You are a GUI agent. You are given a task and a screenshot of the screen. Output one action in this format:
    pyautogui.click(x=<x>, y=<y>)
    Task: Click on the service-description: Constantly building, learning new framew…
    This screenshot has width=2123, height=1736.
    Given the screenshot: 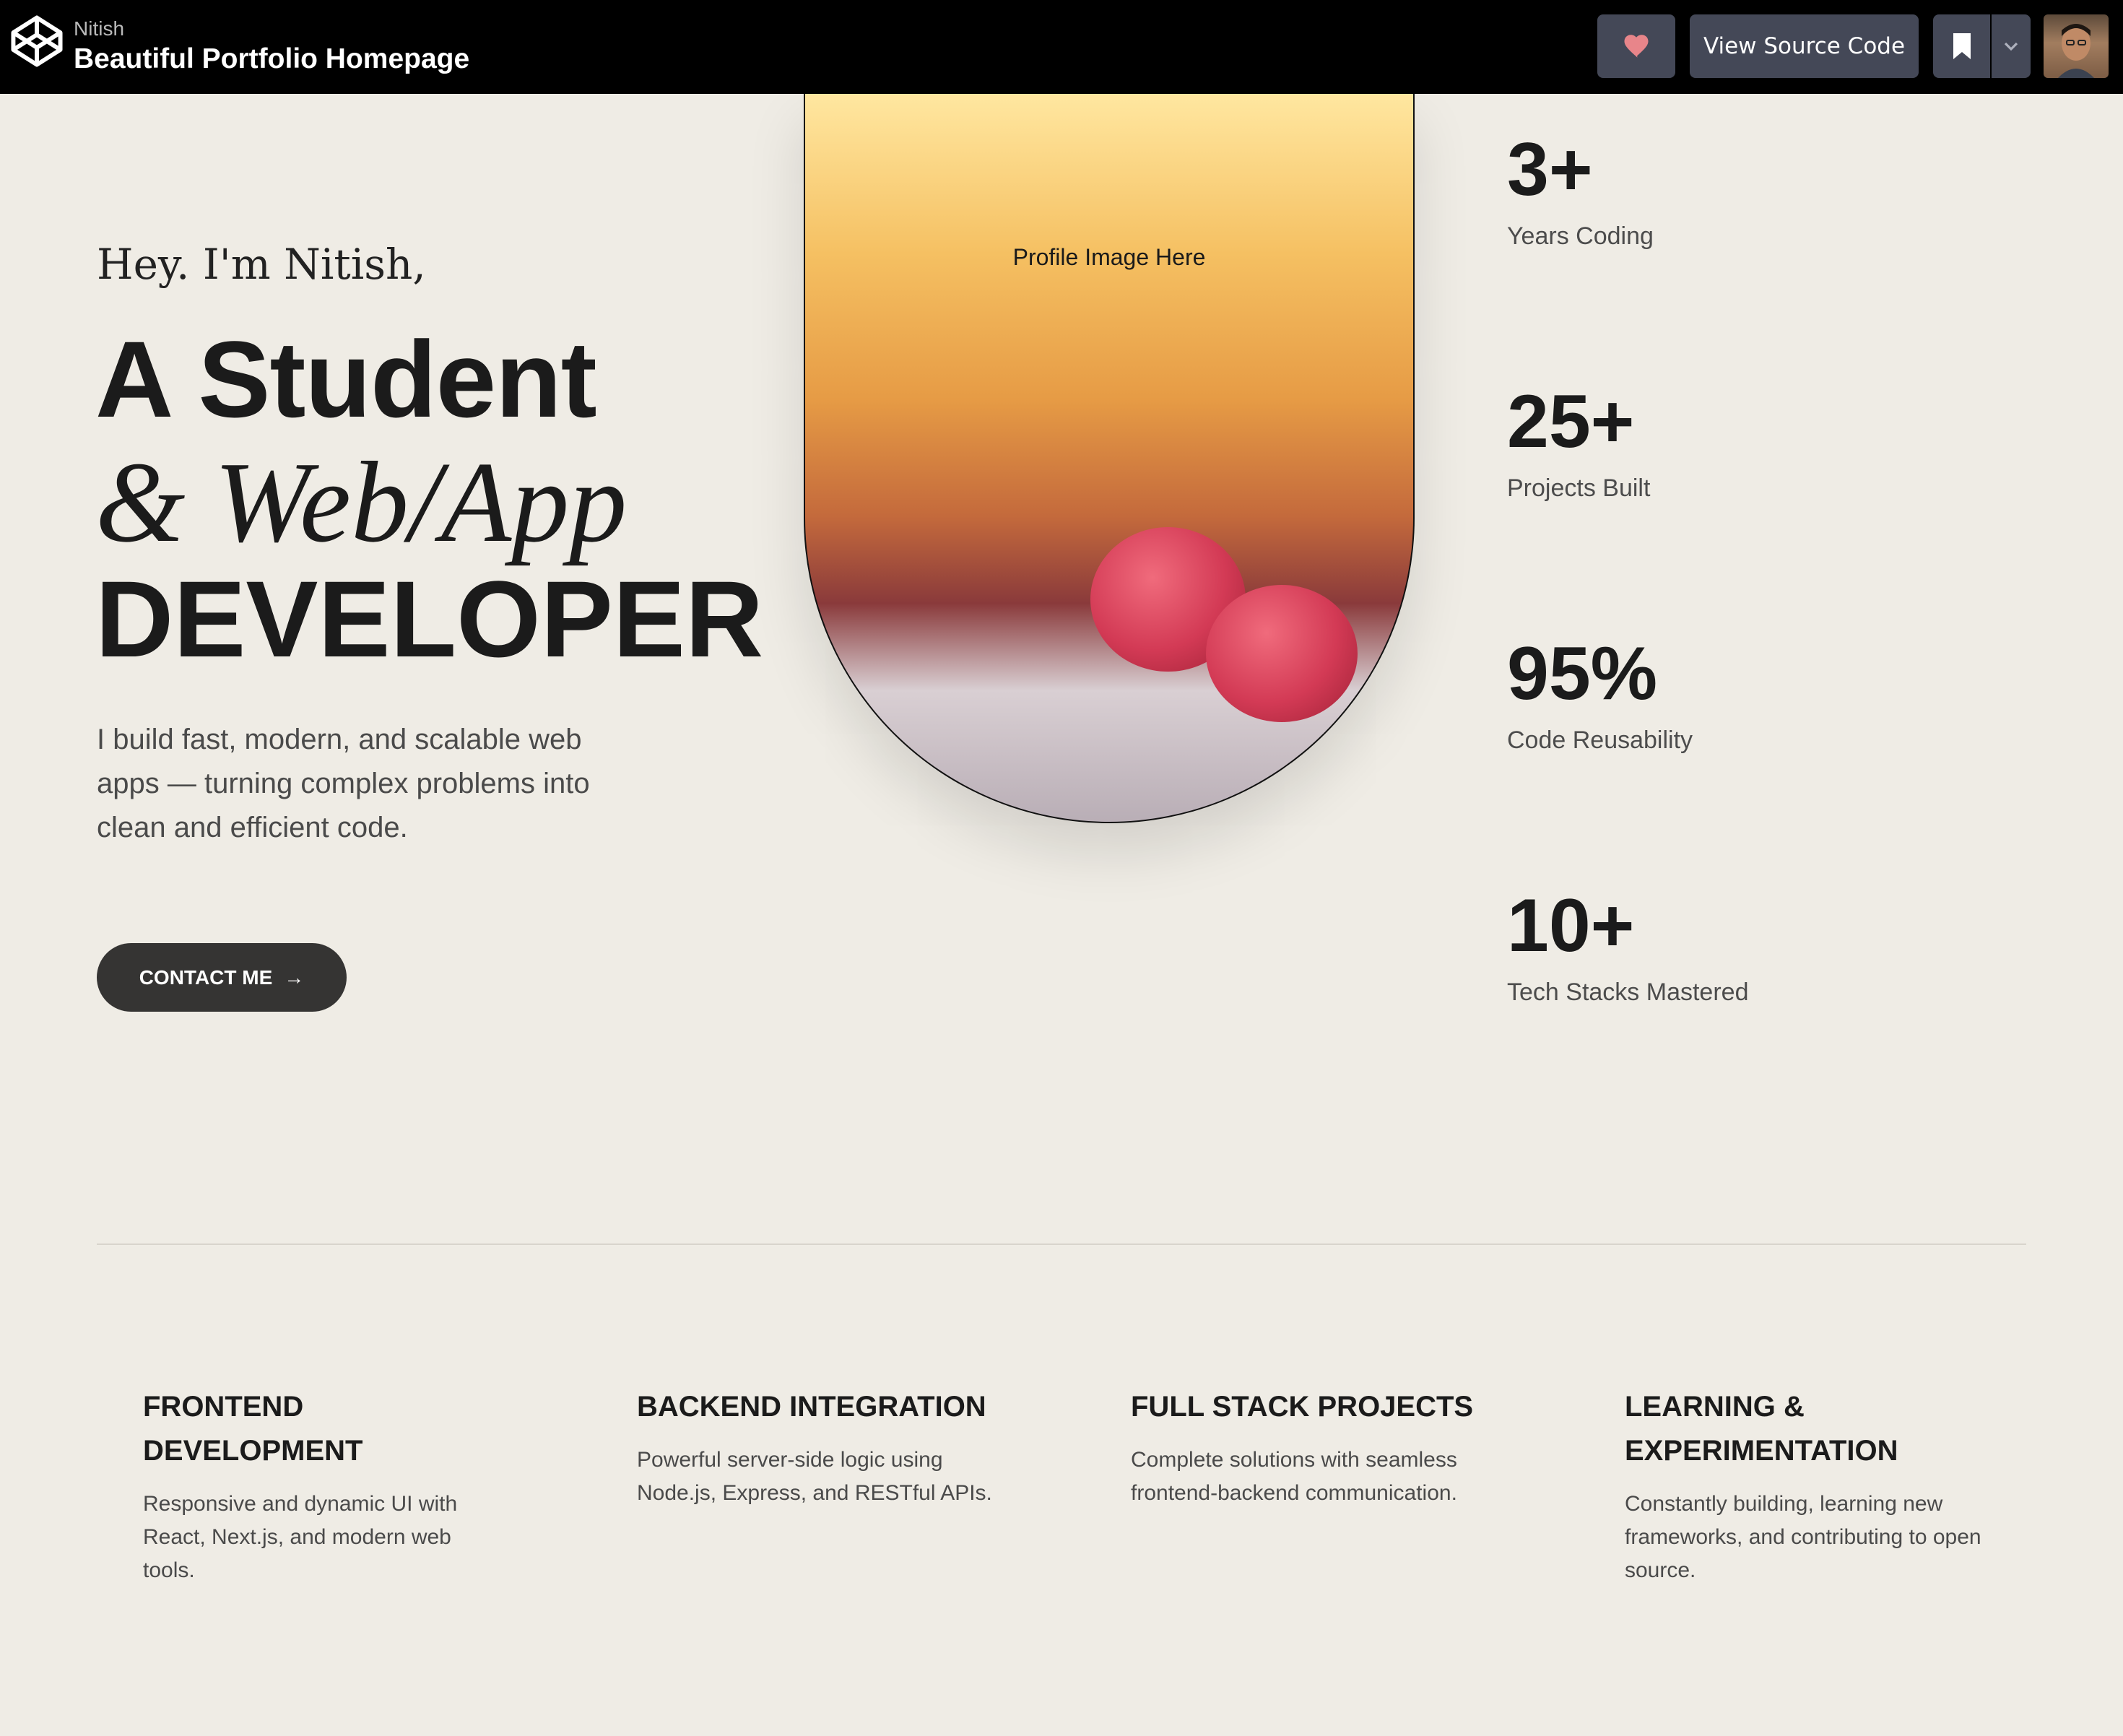 What is the action you would take?
    pyautogui.click(x=1803, y=1537)
    